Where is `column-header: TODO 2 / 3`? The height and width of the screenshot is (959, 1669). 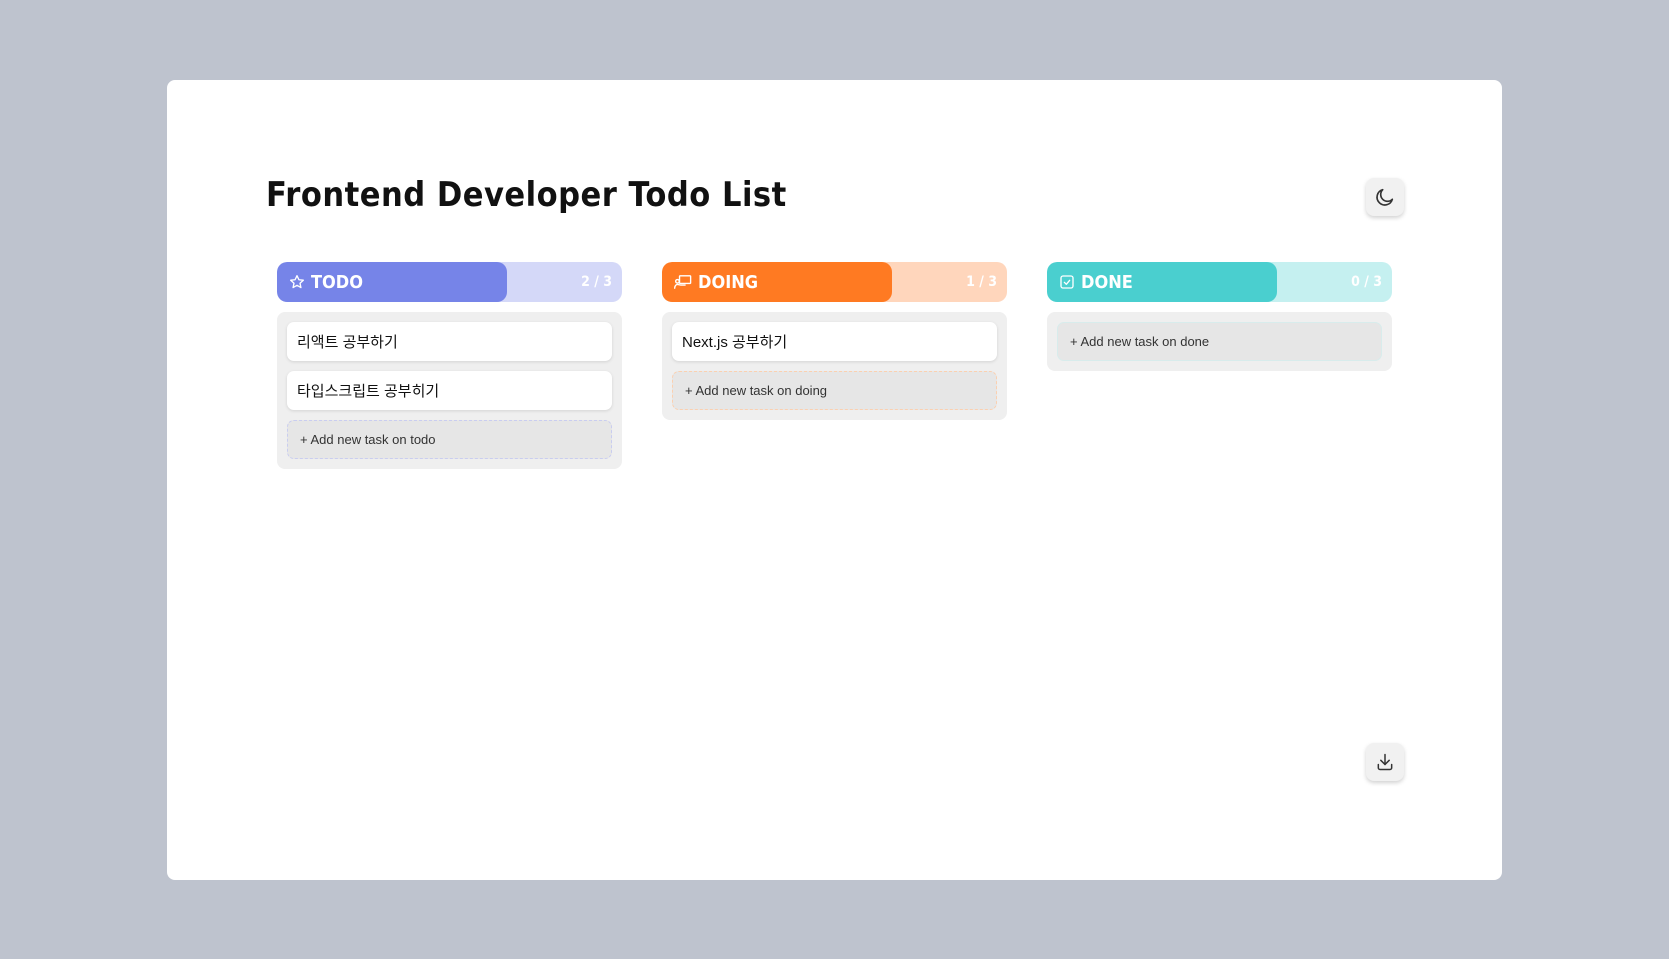
column-header: TODO 2 / 3 is located at coordinates (449, 282).